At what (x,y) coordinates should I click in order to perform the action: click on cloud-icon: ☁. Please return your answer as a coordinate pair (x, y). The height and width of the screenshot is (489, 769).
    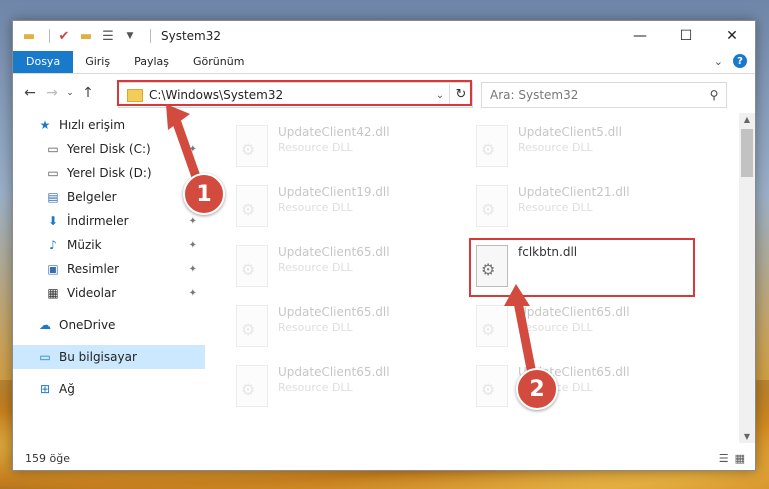
    Looking at the image, I should click on (45, 325).